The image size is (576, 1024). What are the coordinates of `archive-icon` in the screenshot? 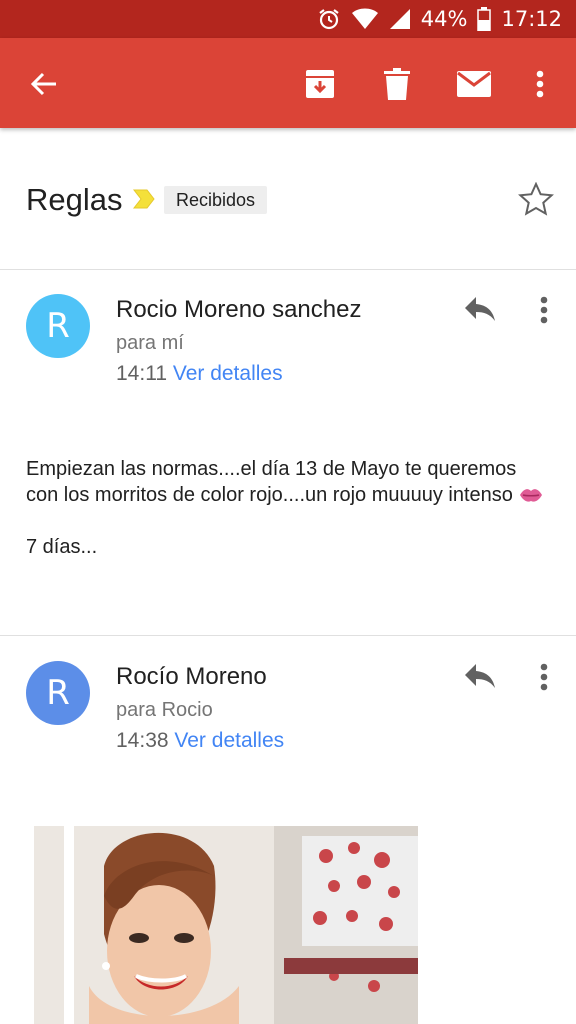 It's located at (320, 84).